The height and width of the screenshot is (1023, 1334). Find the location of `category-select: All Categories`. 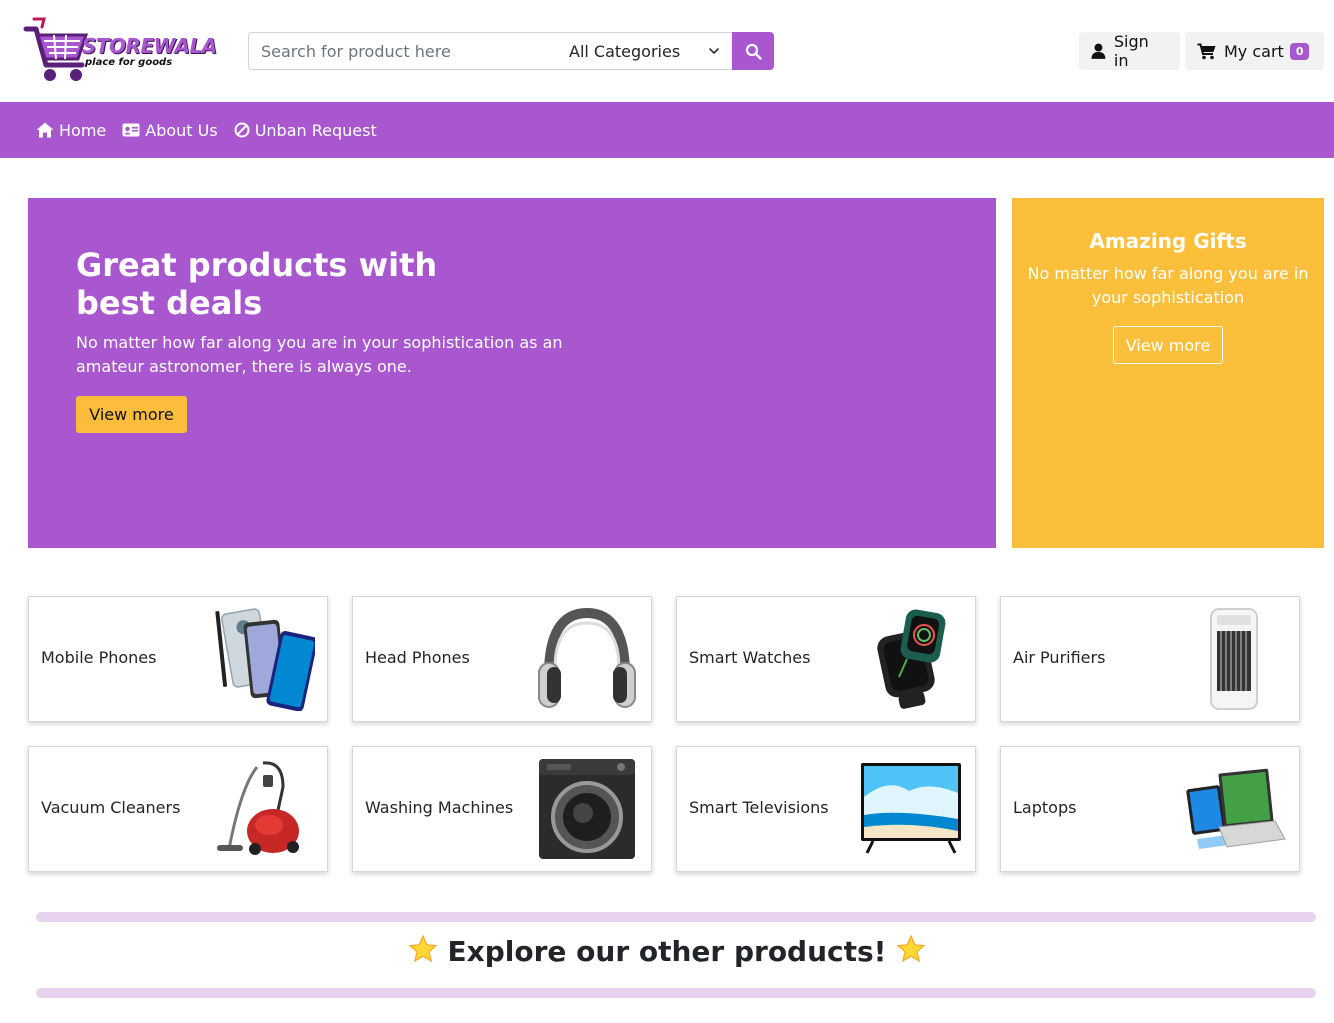

category-select: All Categories is located at coordinates (645, 51).